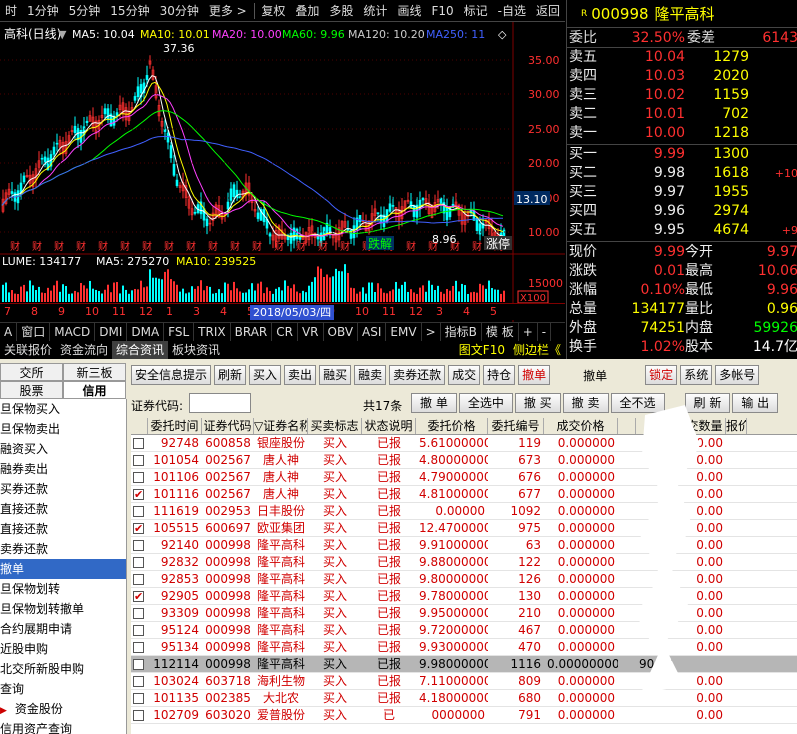 The image size is (797, 734). What do you see at coordinates (252, 332) in the screenshot?
I see `indicator-tab-7: BRAR` at bounding box center [252, 332].